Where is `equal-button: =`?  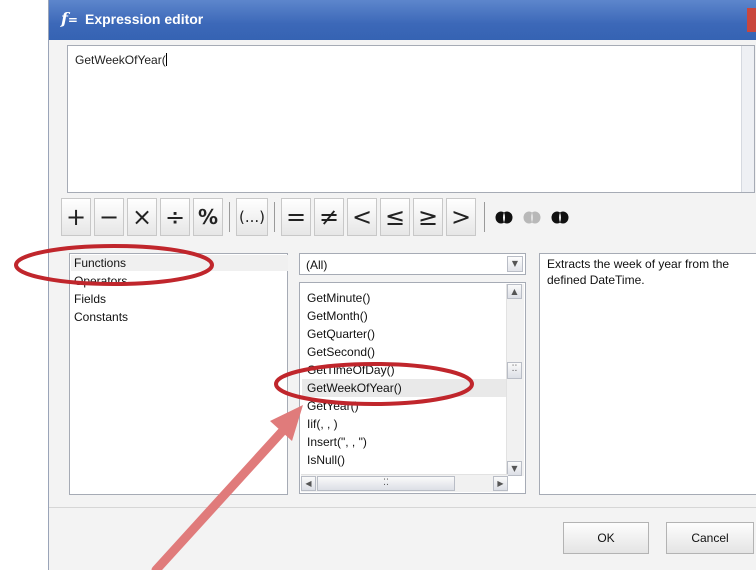 equal-button: = is located at coordinates (296, 217).